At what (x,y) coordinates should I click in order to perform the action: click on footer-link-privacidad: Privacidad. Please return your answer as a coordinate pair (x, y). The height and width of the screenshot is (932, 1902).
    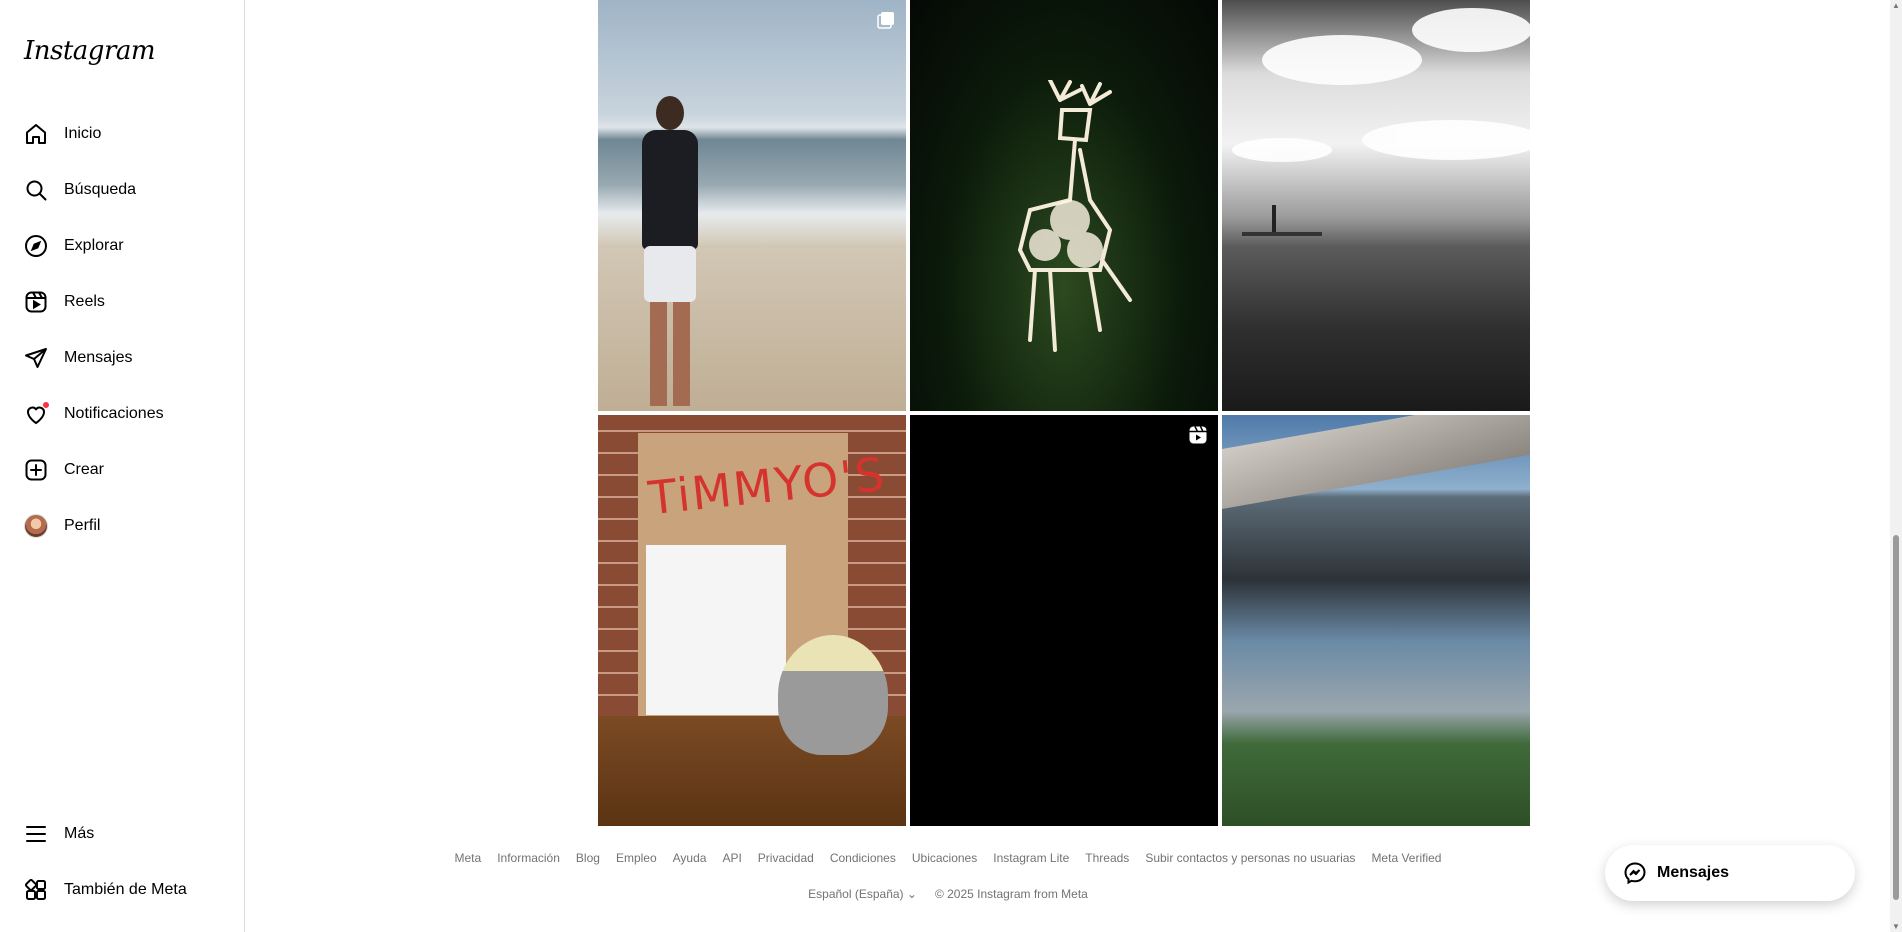
    Looking at the image, I should click on (786, 858).